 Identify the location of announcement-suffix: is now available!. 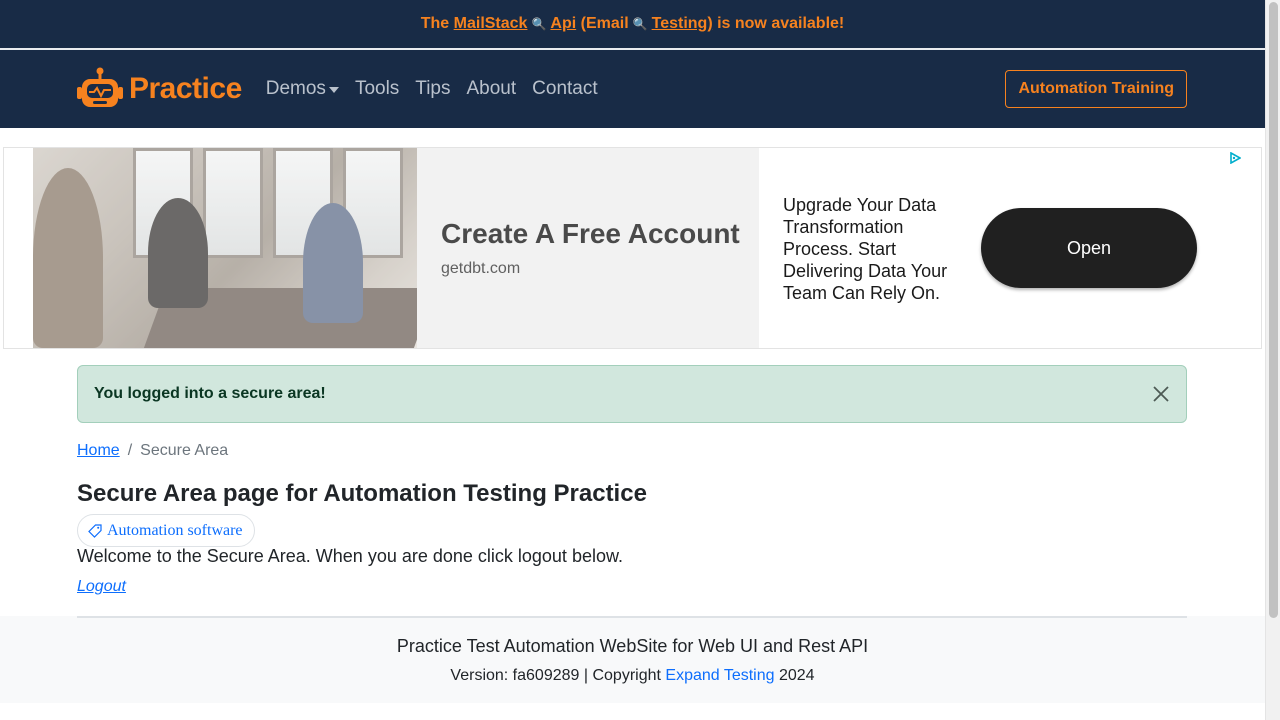
(781, 23).